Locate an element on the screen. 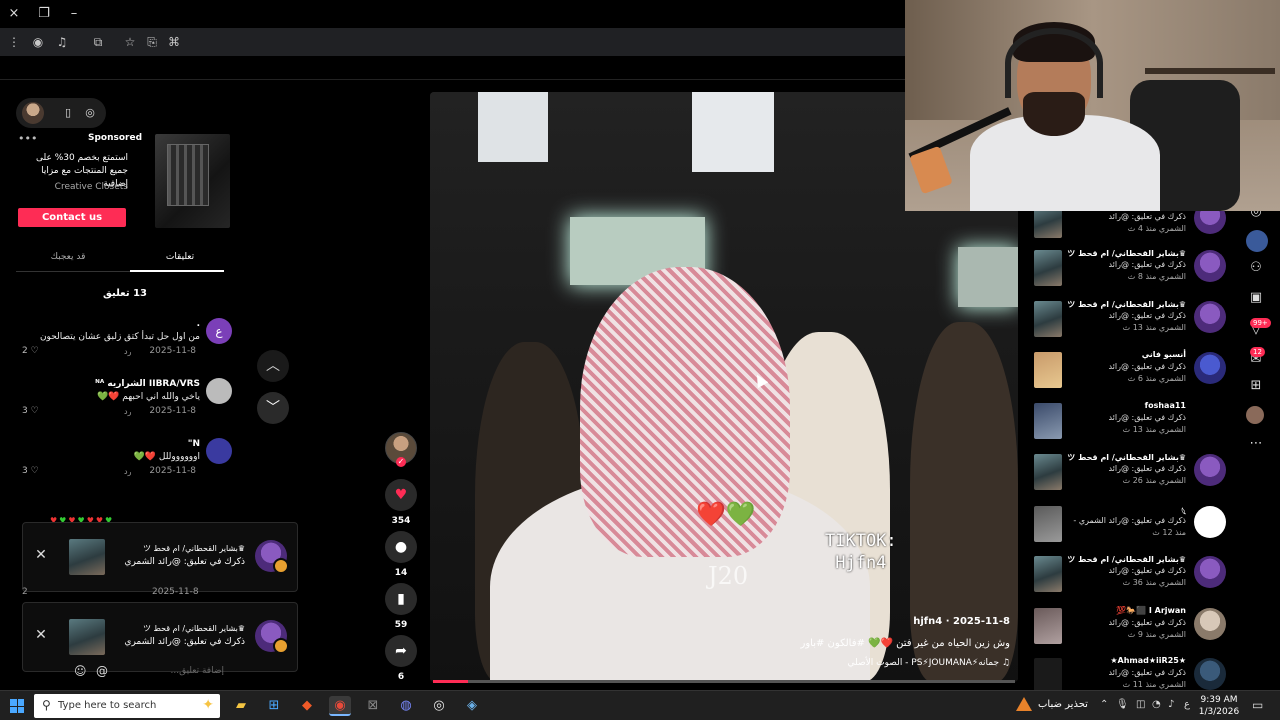 This screenshot has height=720, width=1280. translate-icon: ⌘ is located at coordinates (174, 42).